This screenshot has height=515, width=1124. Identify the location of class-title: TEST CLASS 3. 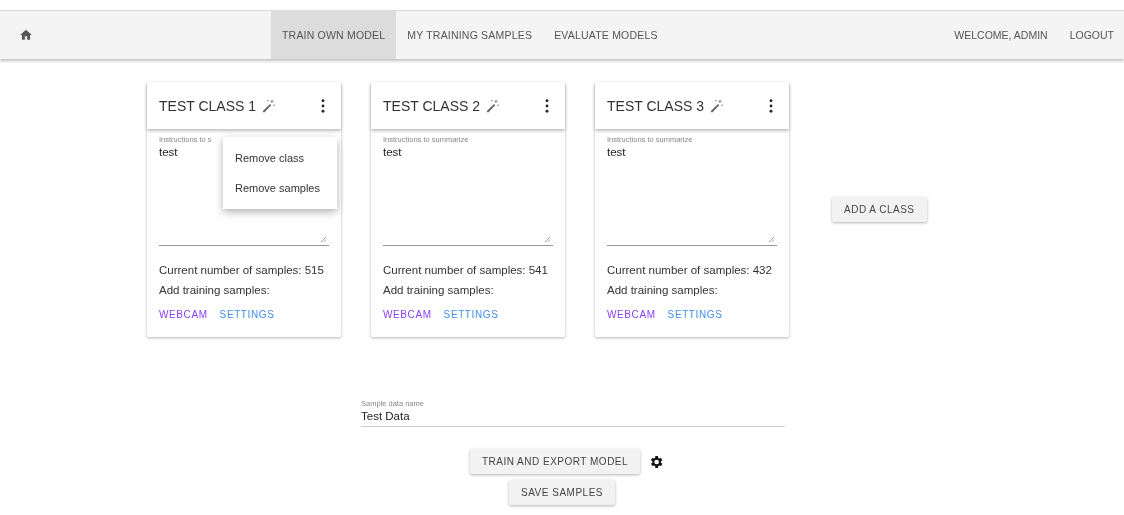
(655, 105).